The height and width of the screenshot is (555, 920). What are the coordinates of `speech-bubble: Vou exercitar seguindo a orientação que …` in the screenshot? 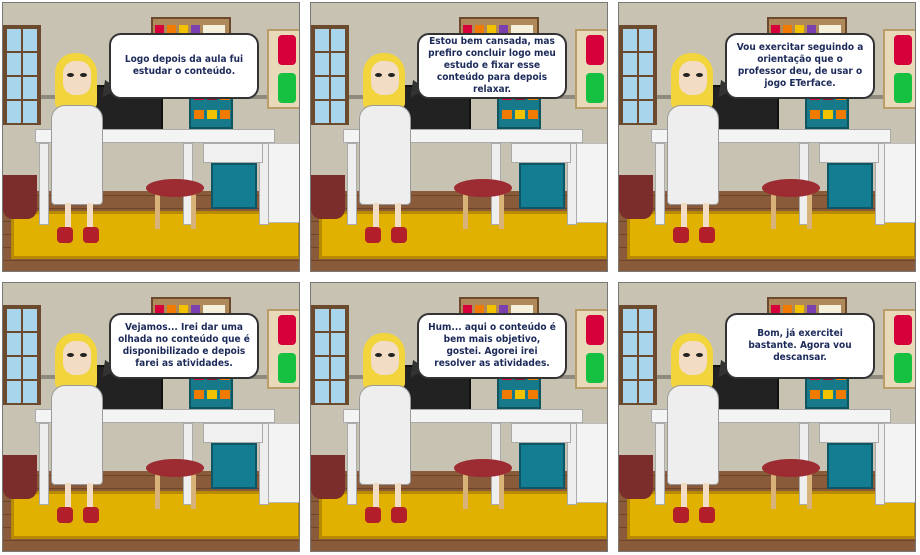 It's located at (800, 66).